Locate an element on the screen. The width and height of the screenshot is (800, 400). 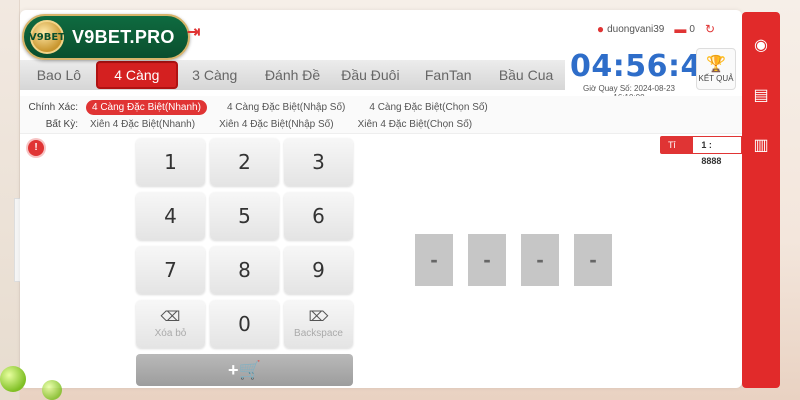
exact-label: Chính Xác: is located at coordinates (53, 107).